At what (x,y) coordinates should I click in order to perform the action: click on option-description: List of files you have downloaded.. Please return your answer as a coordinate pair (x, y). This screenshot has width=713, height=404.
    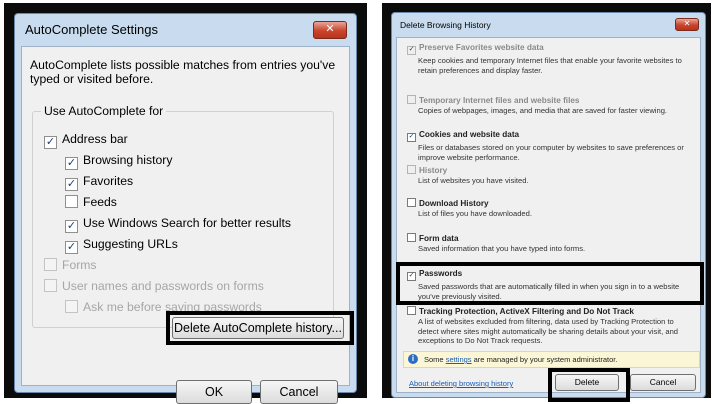
    Looking at the image, I should click on (475, 213).